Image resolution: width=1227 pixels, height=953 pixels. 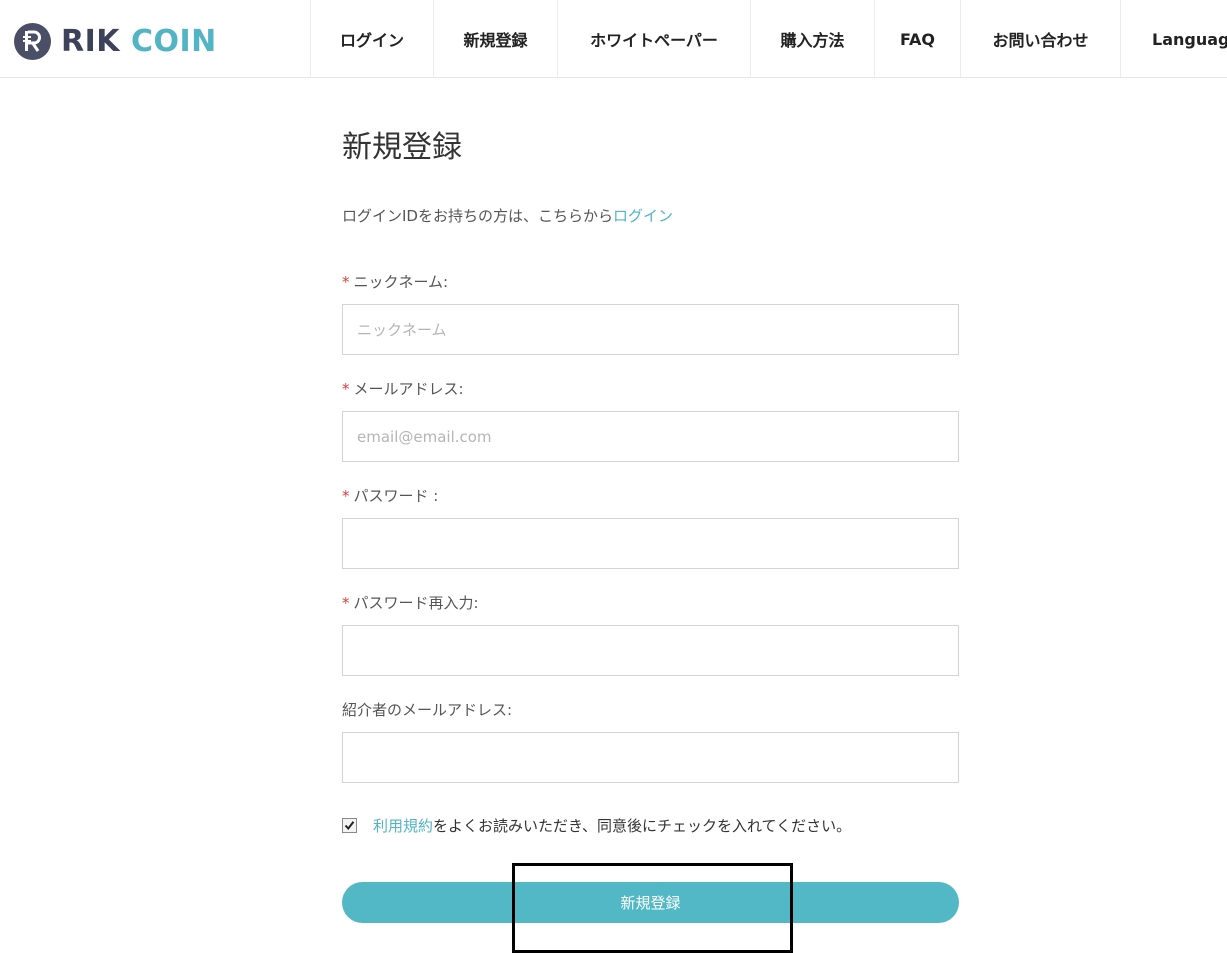 I want to click on password-label-text: パスワード :, so click(x=396, y=496).